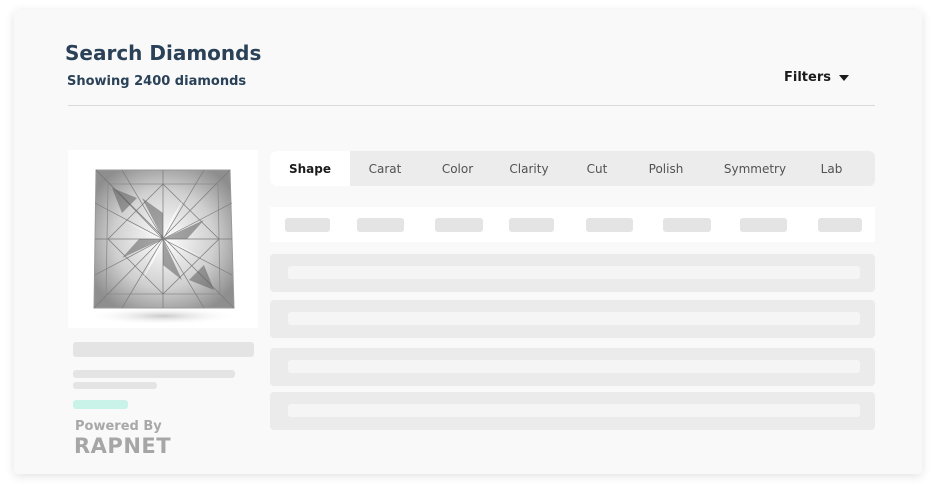 This screenshot has height=493, width=940. Describe the element at coordinates (831, 168) in the screenshot. I see `tab-lab: Lab` at that location.